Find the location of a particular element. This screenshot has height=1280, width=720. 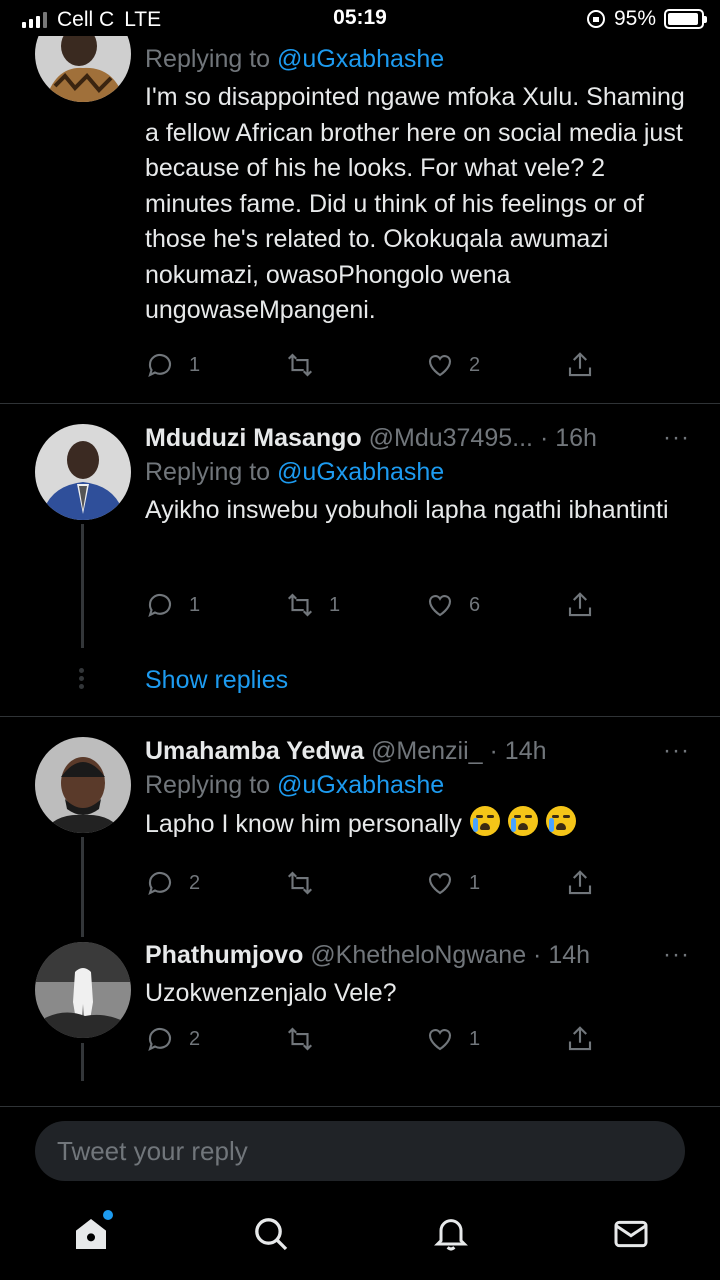

tab-messages is located at coordinates (631, 1234).